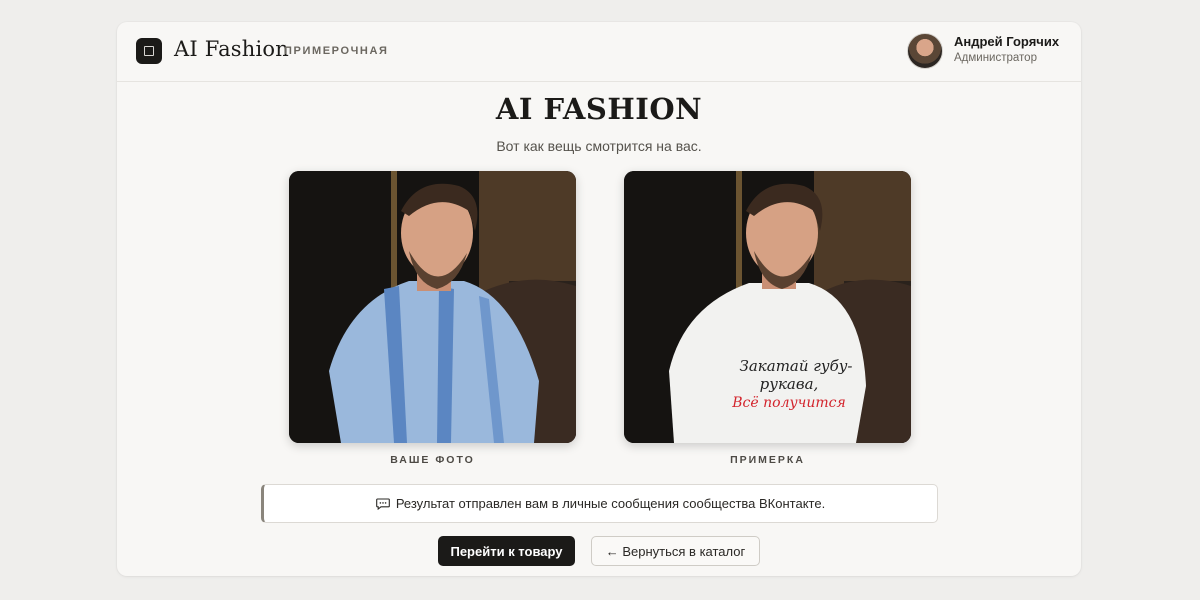  I want to click on tshirt-print-line3: Всё получится, so click(788, 403).